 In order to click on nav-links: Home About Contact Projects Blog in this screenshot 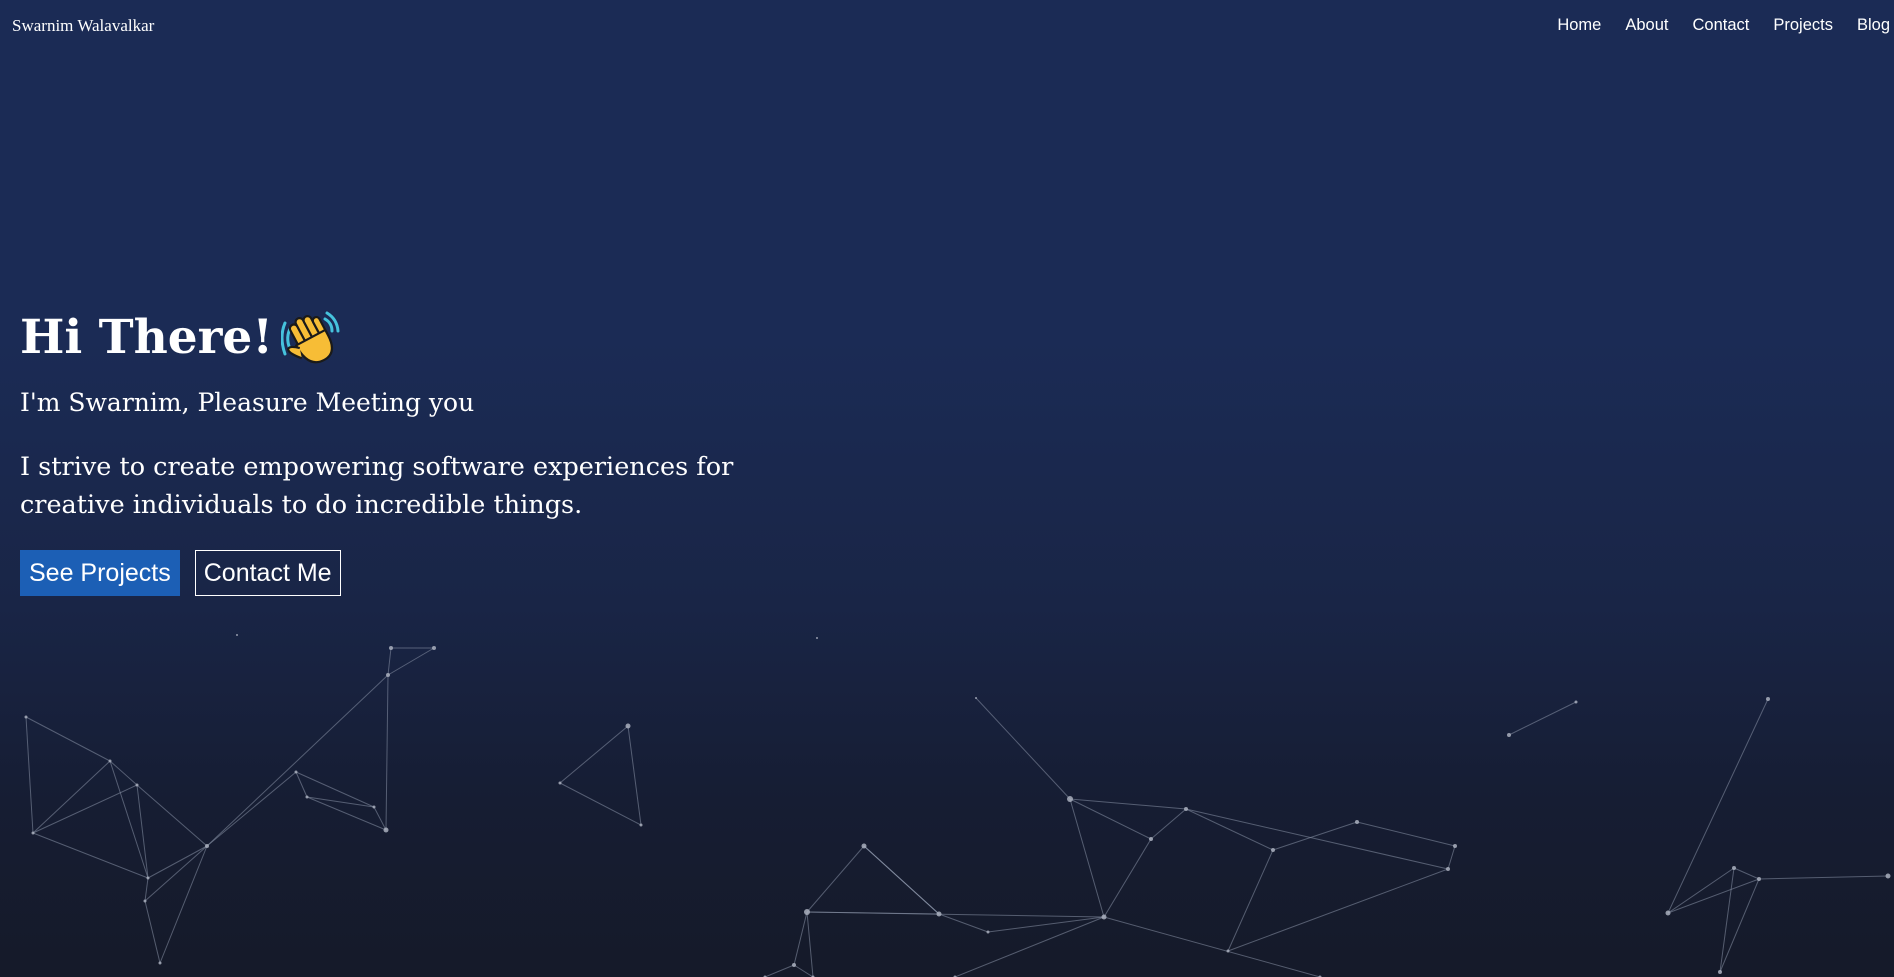, I will do `click(1725, 25)`.